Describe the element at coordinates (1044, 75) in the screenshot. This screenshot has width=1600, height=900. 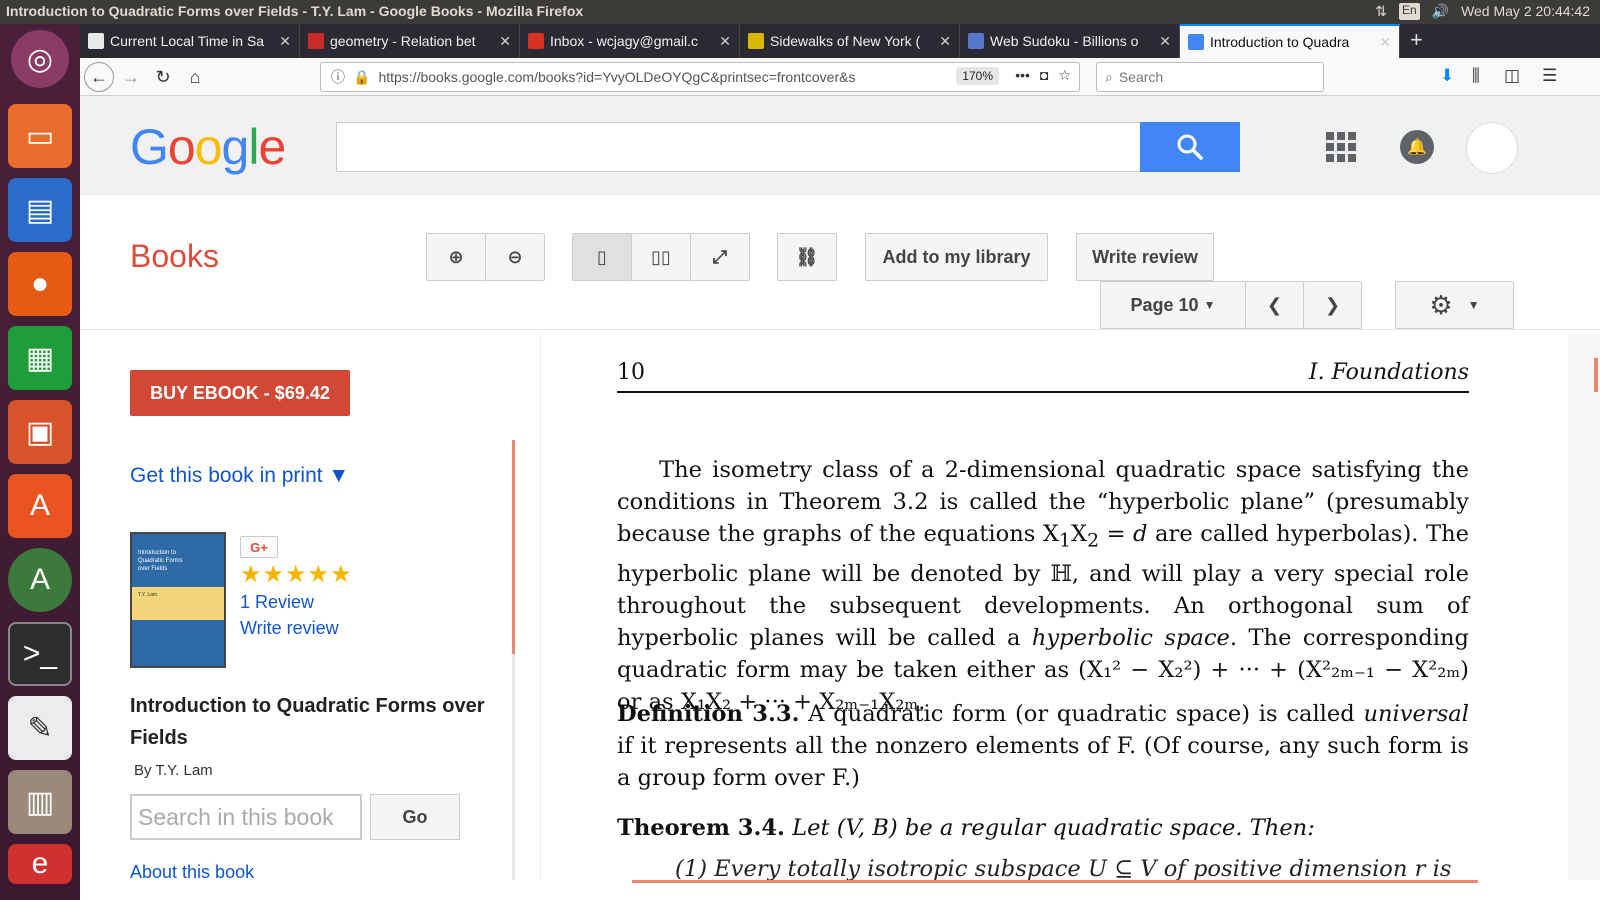
I see `pocket-icon: ◘` at that location.